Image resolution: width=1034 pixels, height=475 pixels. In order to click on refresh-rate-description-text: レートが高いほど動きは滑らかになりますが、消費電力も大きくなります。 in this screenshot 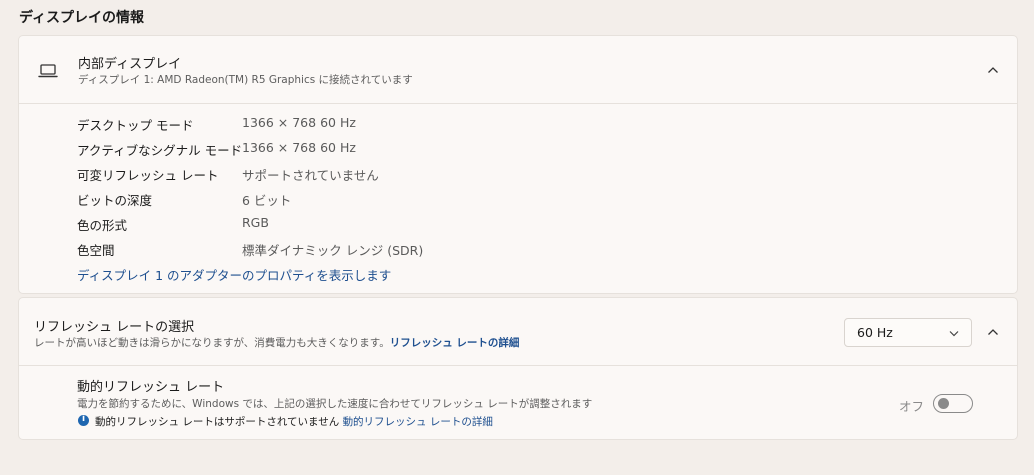, I will do `click(212, 343)`.